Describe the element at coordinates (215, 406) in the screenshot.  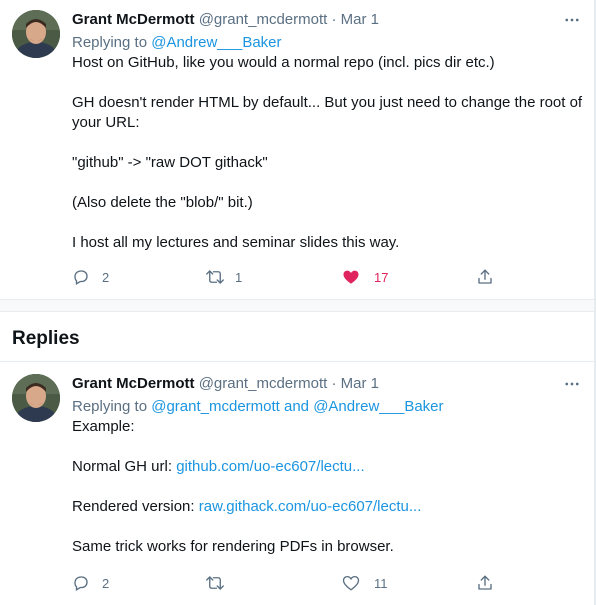
I see `mention-link: @grant_mcdermott` at that location.